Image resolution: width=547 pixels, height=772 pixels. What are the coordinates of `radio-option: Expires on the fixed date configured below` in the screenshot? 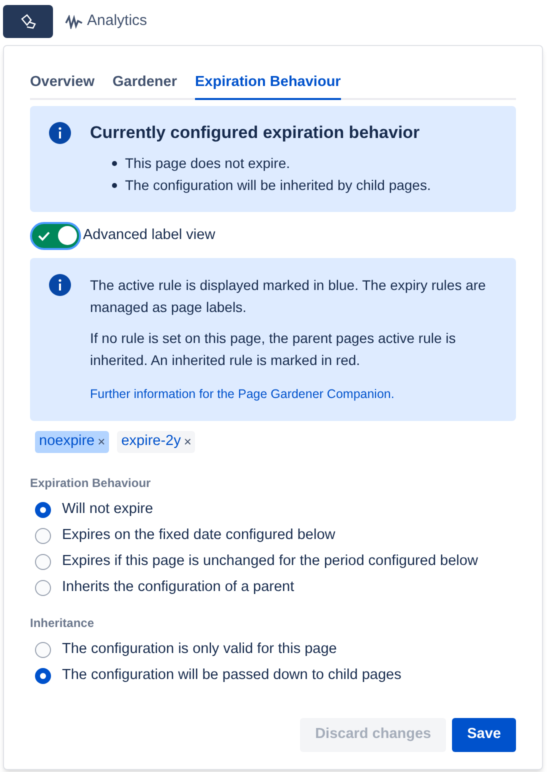 It's located at (273, 535).